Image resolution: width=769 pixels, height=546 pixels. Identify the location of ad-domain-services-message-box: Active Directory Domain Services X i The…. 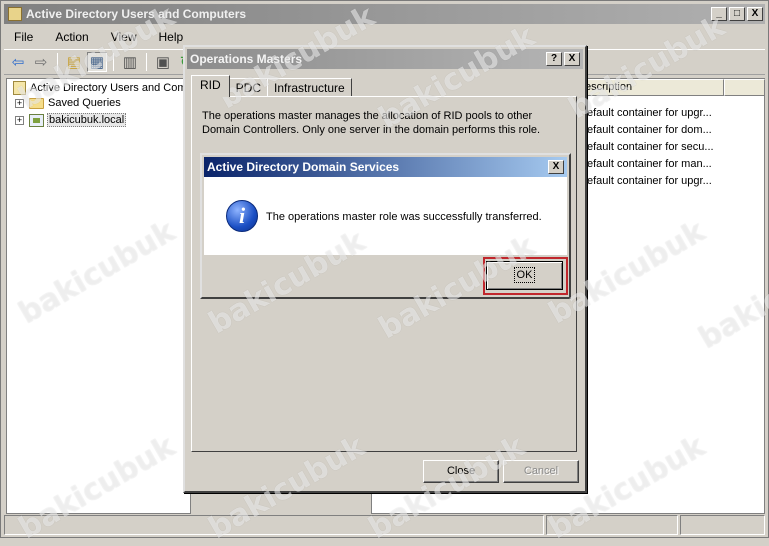
(385, 226).